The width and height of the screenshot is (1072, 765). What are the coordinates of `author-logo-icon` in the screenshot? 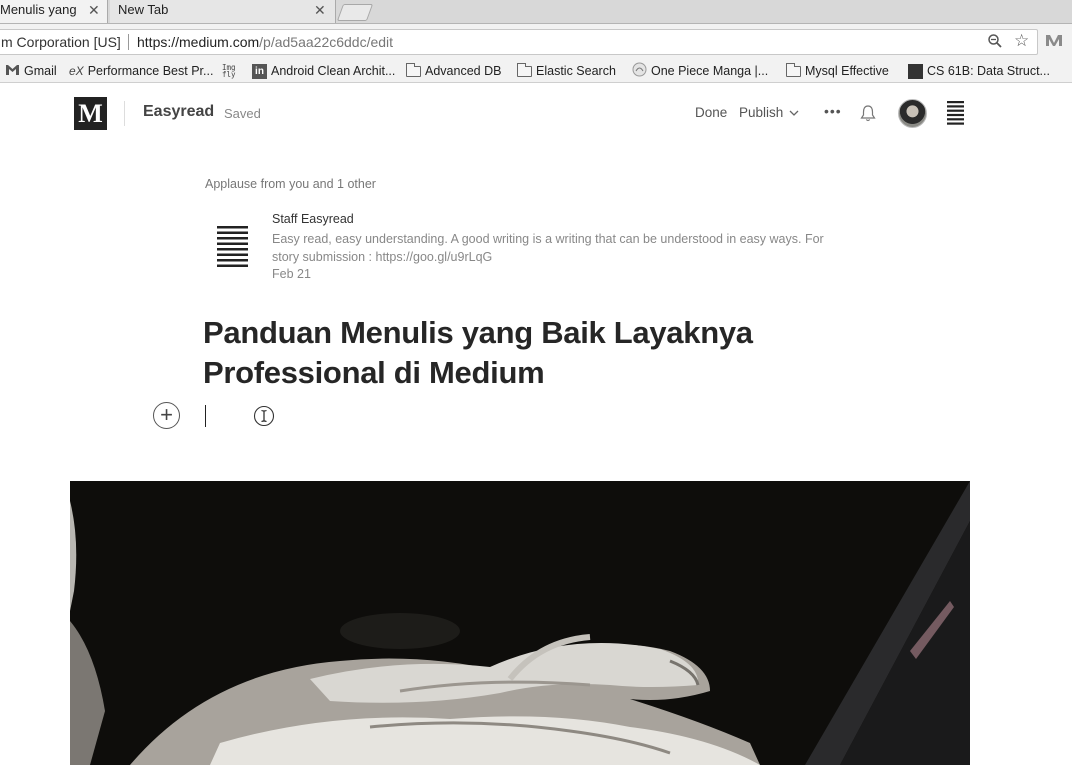 It's located at (232, 249).